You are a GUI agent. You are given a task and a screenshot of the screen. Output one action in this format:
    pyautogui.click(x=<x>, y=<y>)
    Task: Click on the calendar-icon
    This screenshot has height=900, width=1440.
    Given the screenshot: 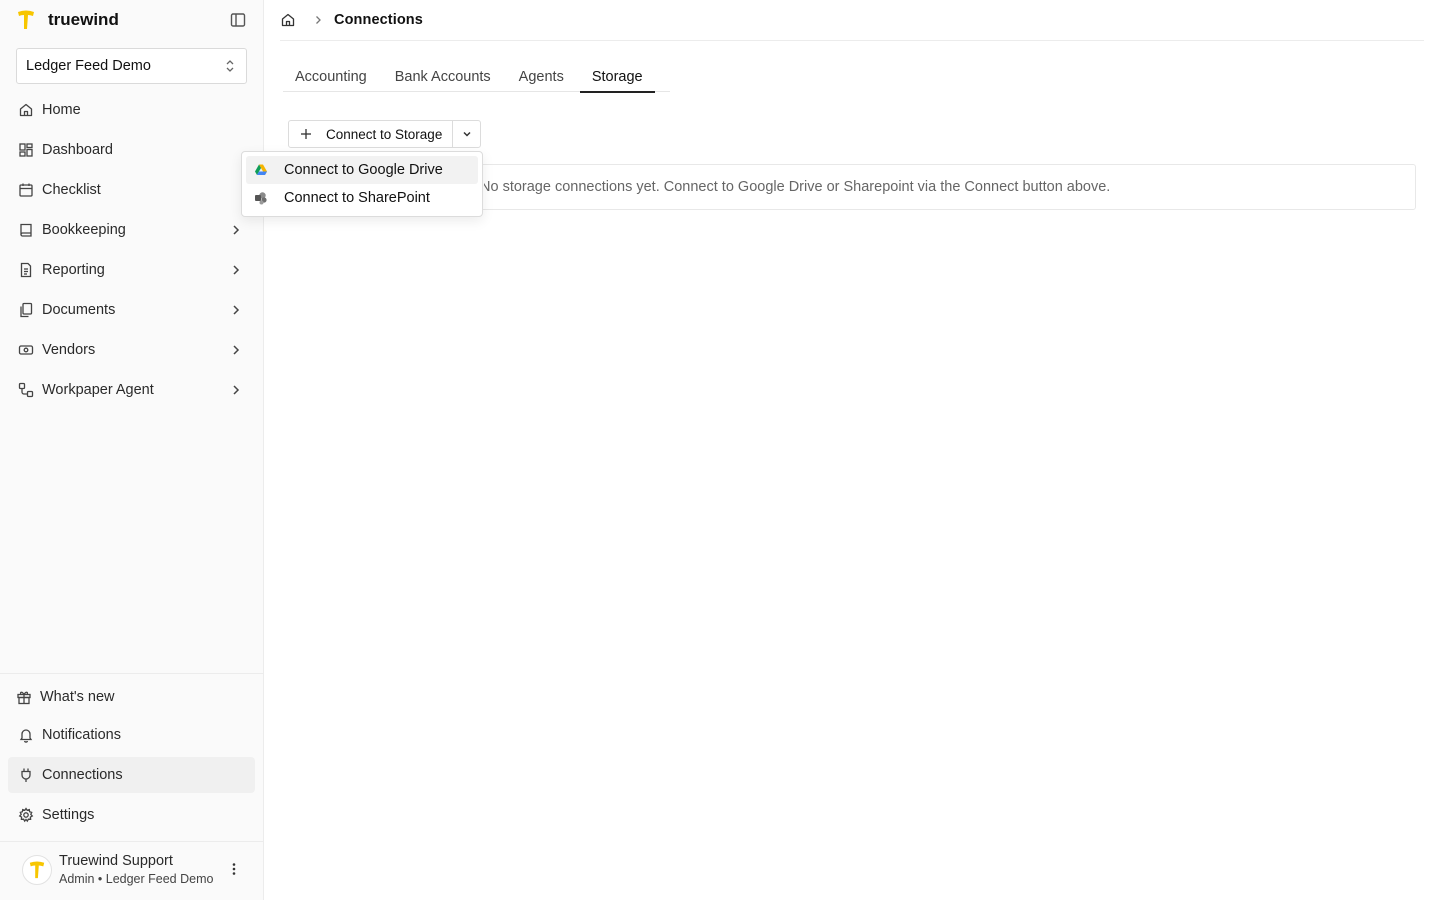 What is the action you would take?
    pyautogui.click(x=26, y=190)
    